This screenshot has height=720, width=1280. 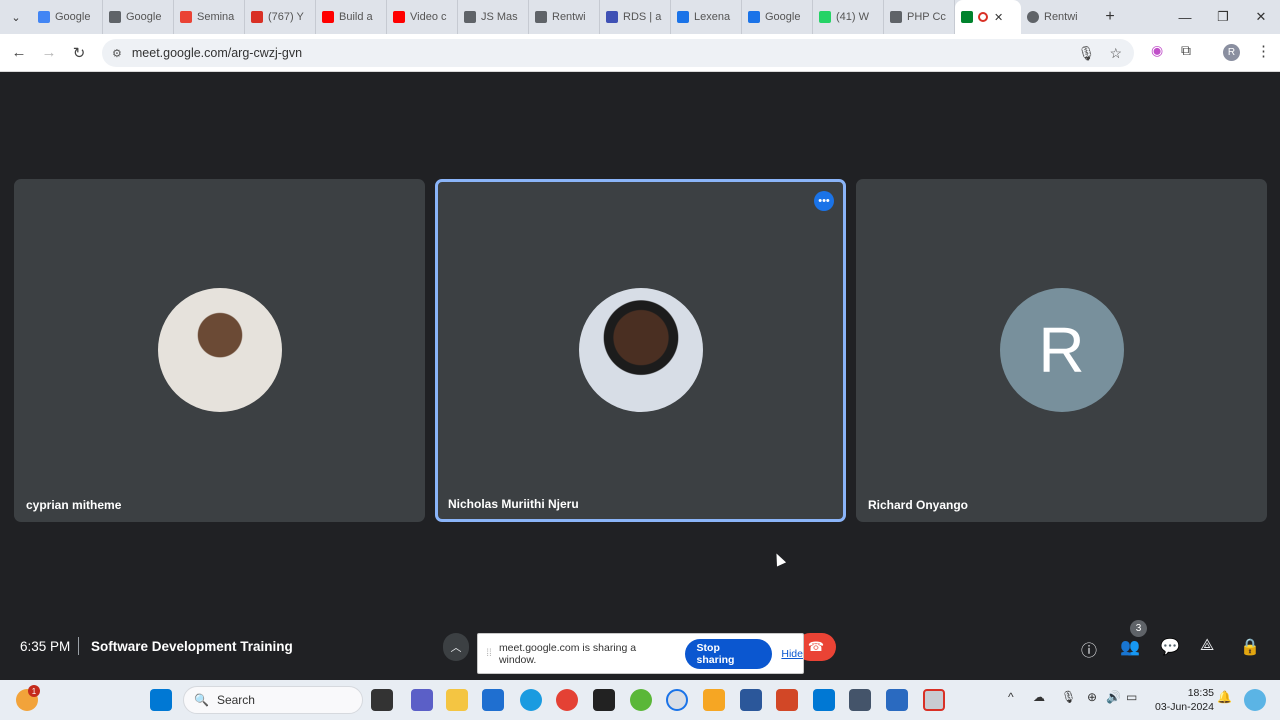 I want to click on browser-tab: PHP Cc, so click(x=919, y=17).